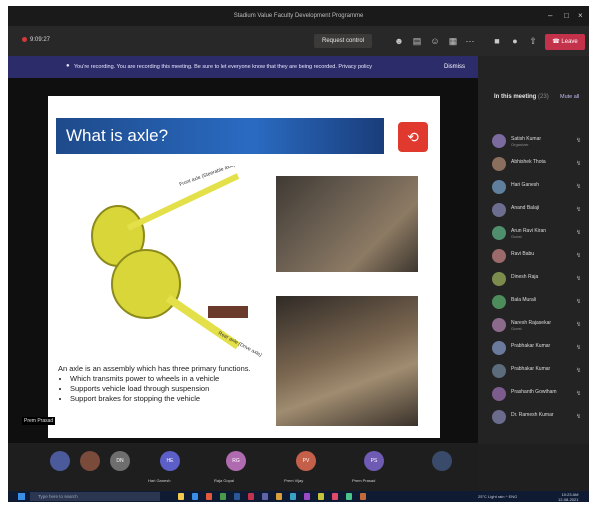  What do you see at coordinates (208, 177) in the screenshot?
I see `front-axle-label: Front axle (Steerable axle)` at bounding box center [208, 177].